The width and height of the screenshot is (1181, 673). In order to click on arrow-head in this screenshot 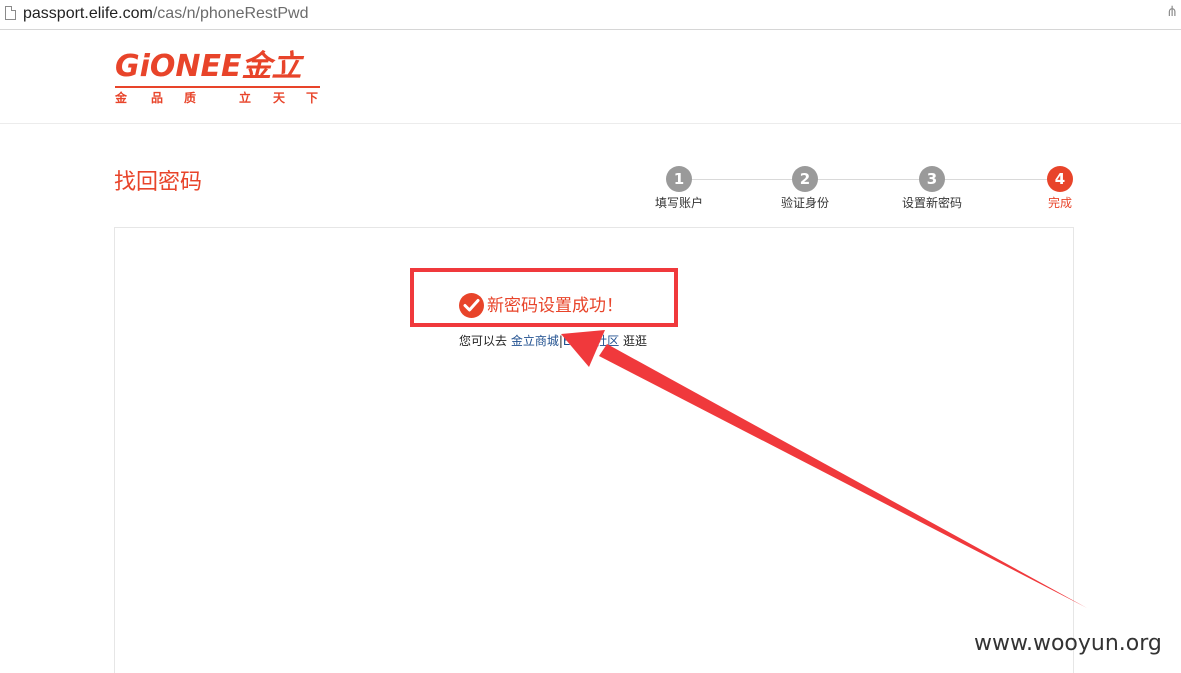, I will do `click(583, 348)`.